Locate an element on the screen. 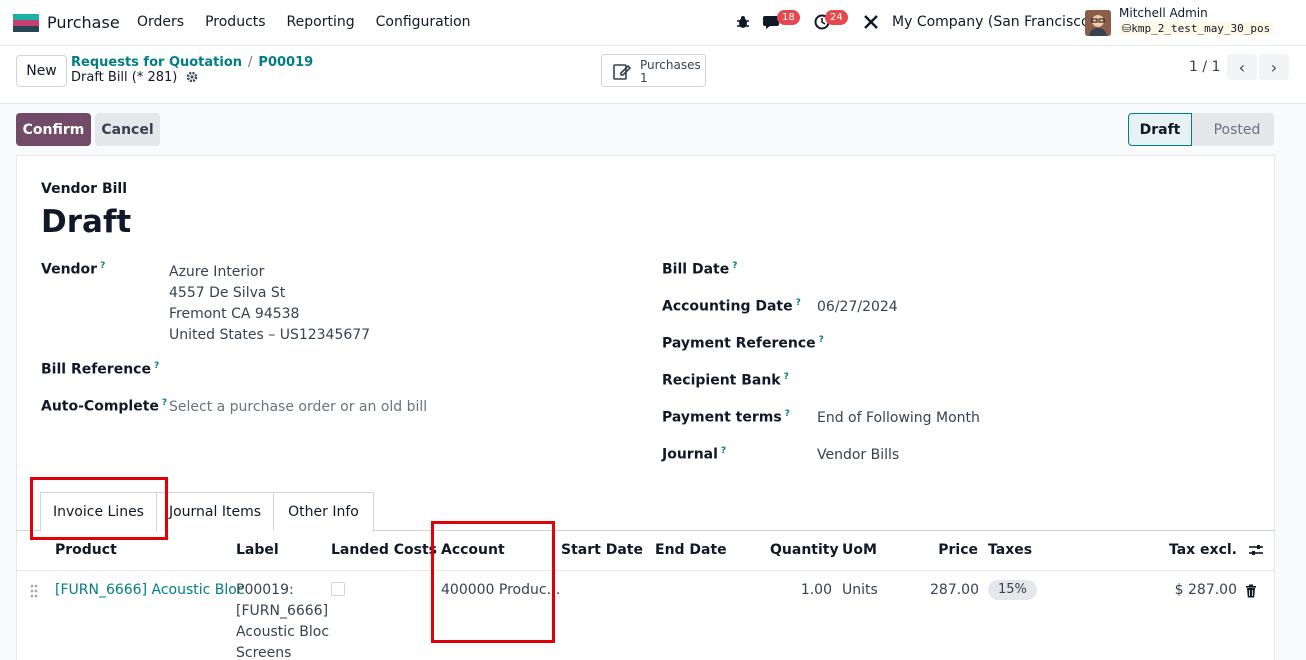 The image size is (1306, 660). database-name: ⛁kmp_2_test_may_30_pos is located at coordinates (1196, 28).